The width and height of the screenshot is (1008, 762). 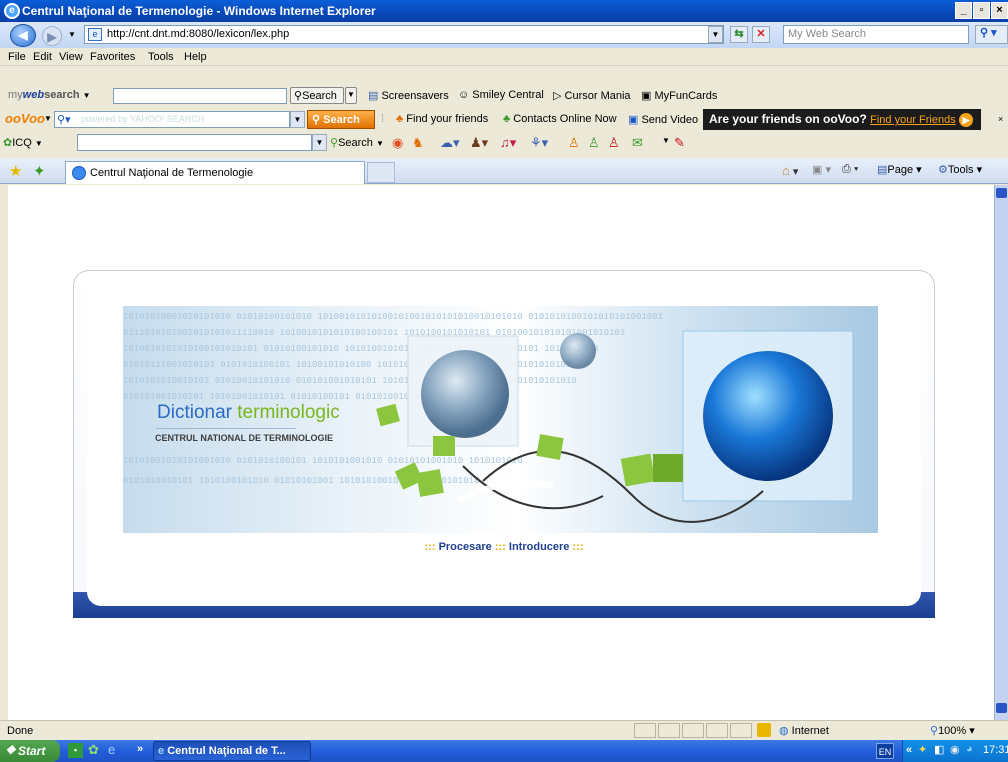 What do you see at coordinates (442, 119) in the screenshot?
I see `find-friends-button: ♣ Find your friends` at bounding box center [442, 119].